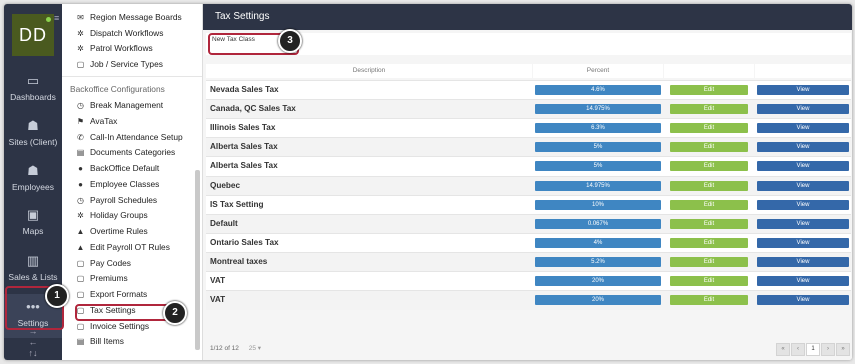 The width and height of the screenshot is (855, 364). I want to click on tax-percent: 4.6%, so click(598, 90).